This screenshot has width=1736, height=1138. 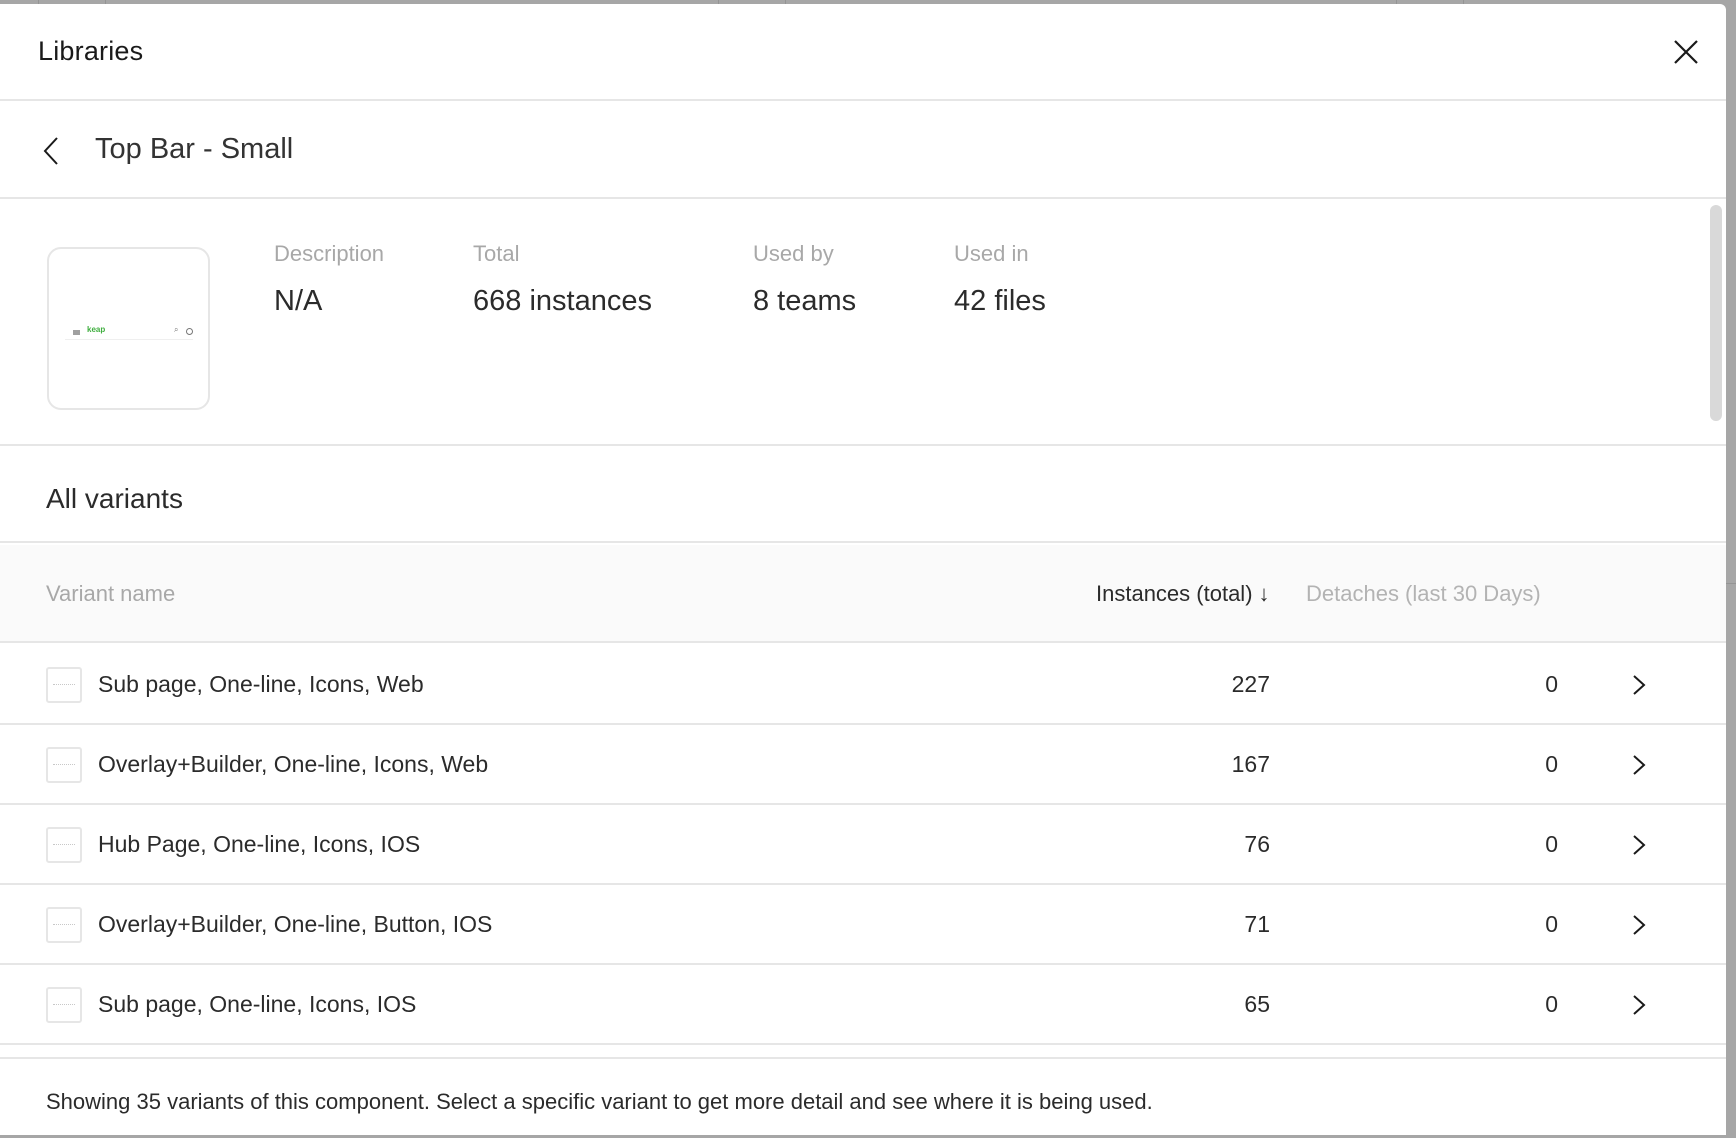 I want to click on search-icon: ⌕, so click(x=176, y=329).